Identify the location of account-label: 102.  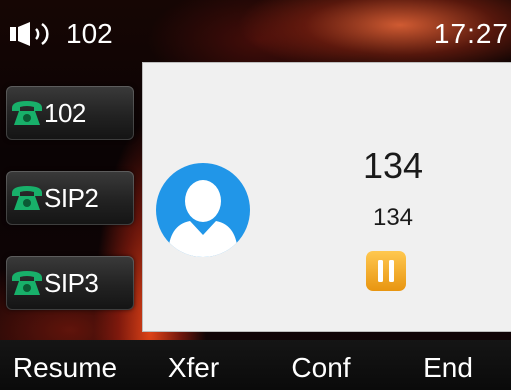
(89, 33).